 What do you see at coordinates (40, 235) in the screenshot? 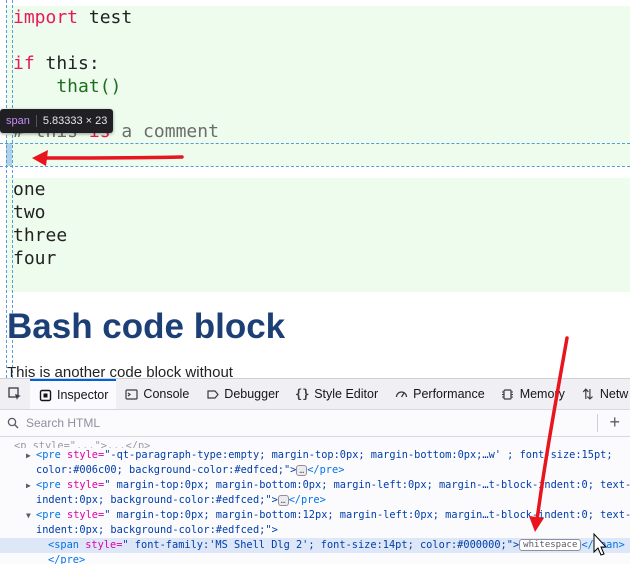
I see `code-line: three` at bounding box center [40, 235].